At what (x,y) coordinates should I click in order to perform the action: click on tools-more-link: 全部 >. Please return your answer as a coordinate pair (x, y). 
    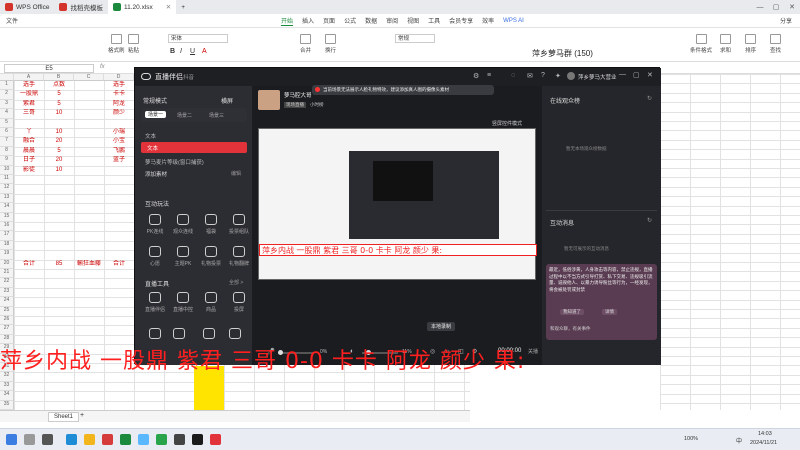
    Looking at the image, I should click on (236, 282).